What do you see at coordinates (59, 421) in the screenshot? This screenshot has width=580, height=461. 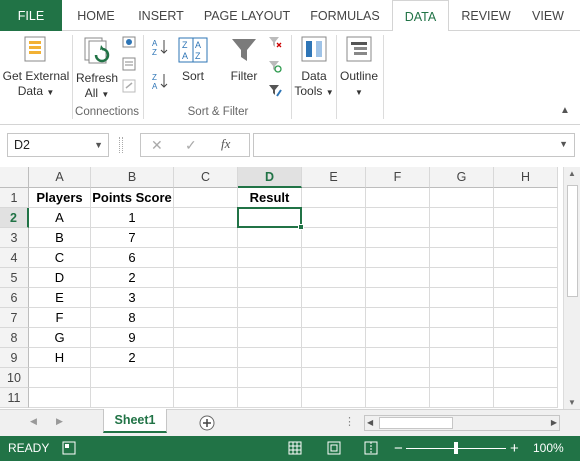 I see `next-sheet-icon: ▶` at bounding box center [59, 421].